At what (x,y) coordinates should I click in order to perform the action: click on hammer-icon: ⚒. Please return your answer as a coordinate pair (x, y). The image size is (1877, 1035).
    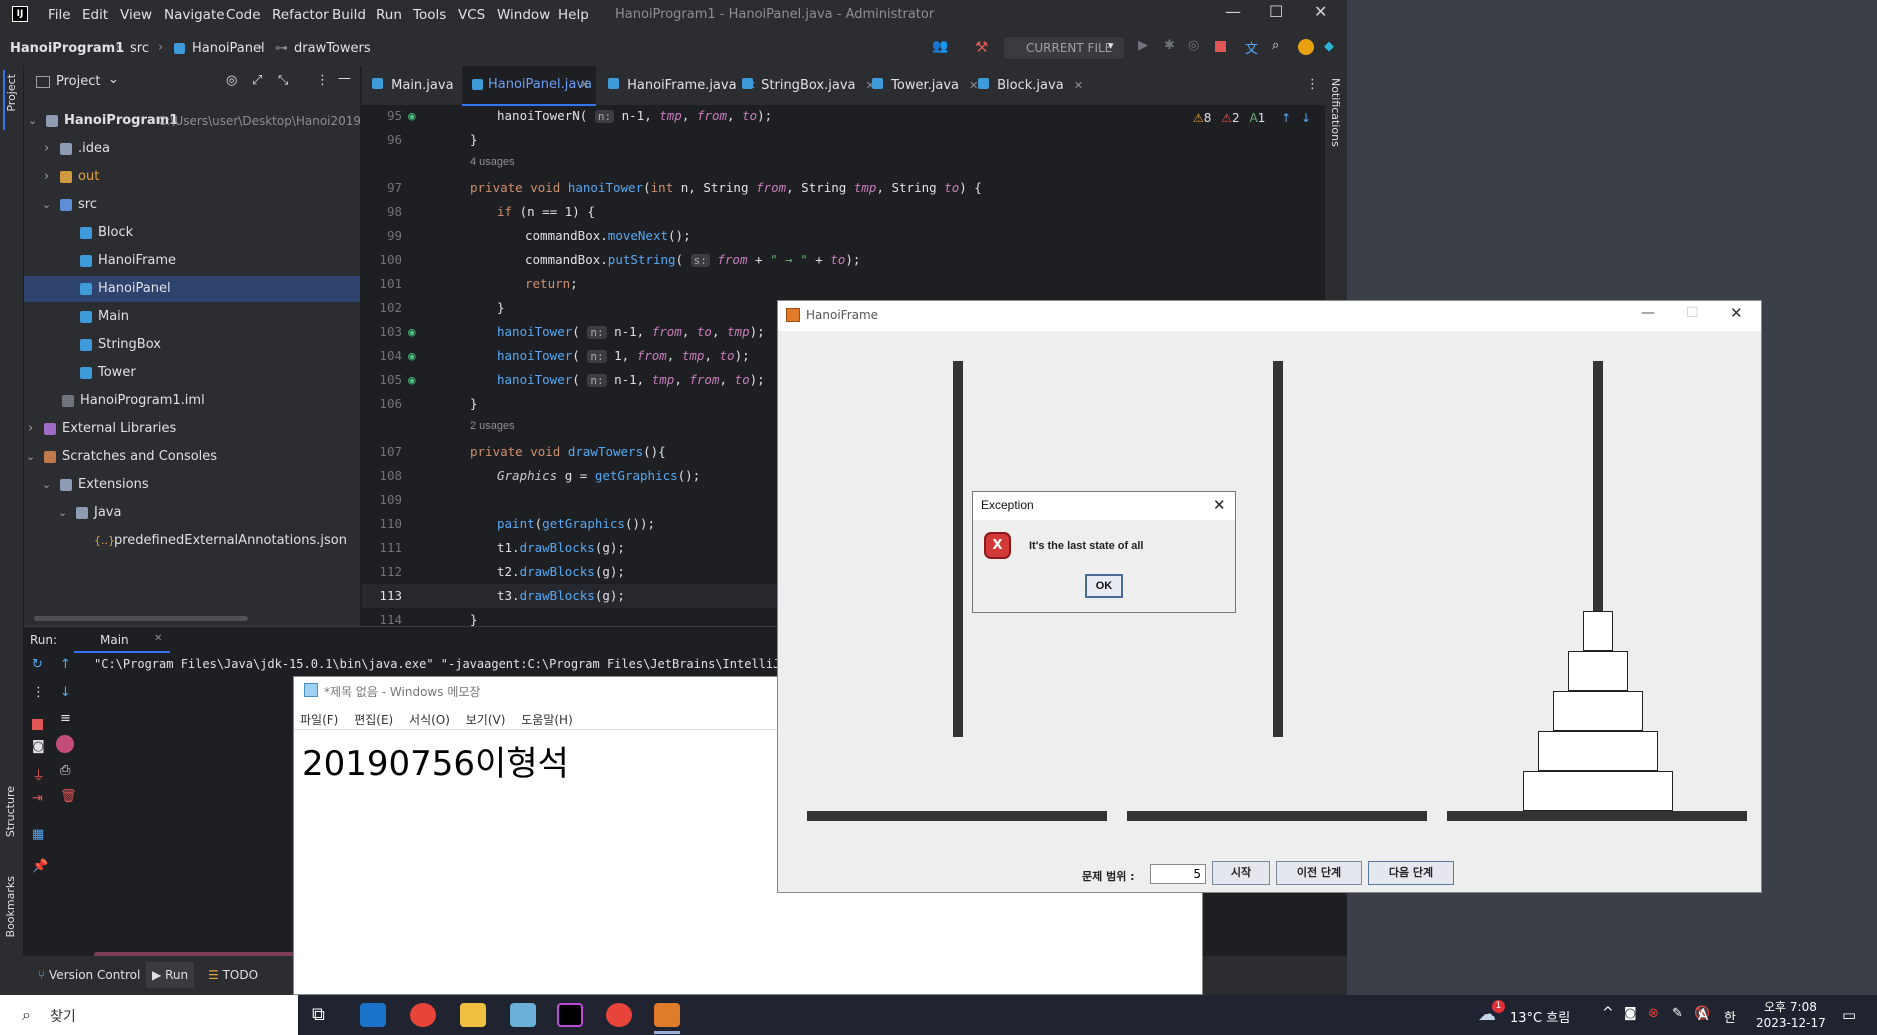
    Looking at the image, I should click on (981, 47).